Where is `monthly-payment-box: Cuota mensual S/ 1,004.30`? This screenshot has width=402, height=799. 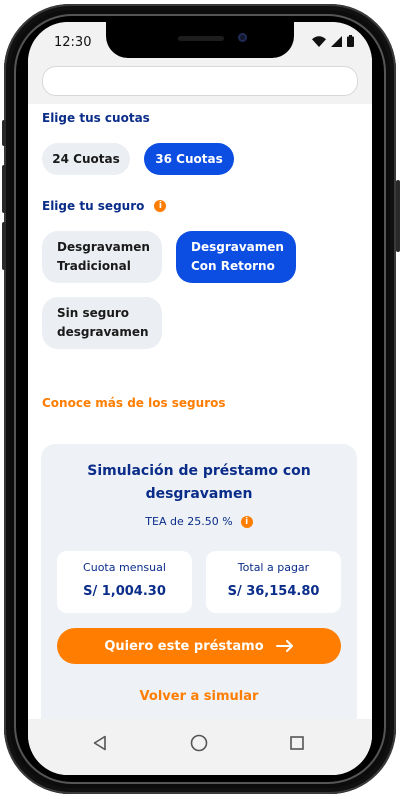 monthly-payment-box: Cuota mensual S/ 1,004.30 is located at coordinates (124, 582).